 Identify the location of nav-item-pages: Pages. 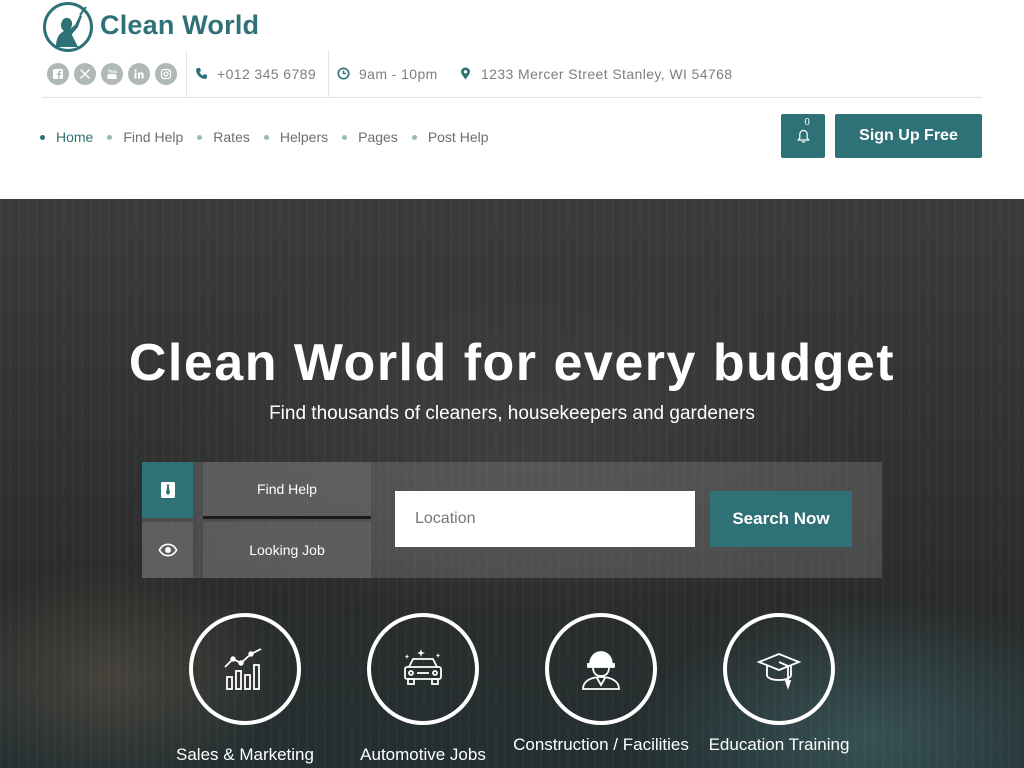
(370, 137).